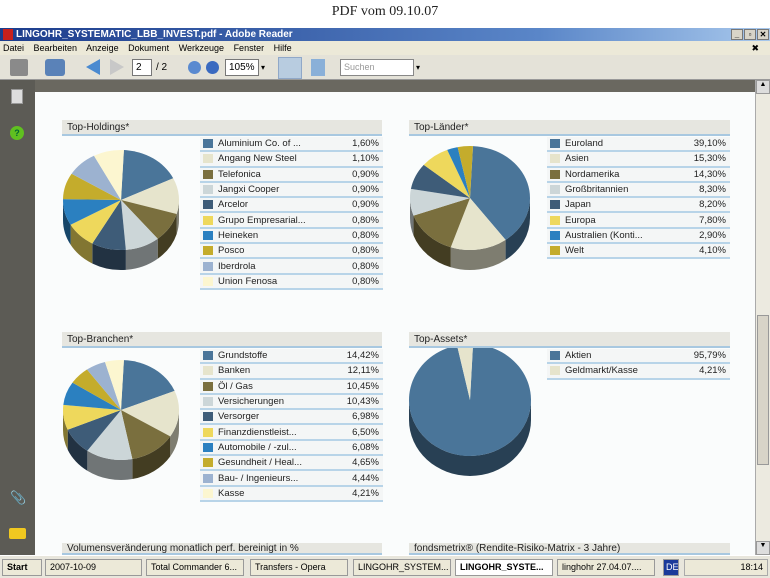  I want to click on legend-label: Euroland, so click(584, 144).